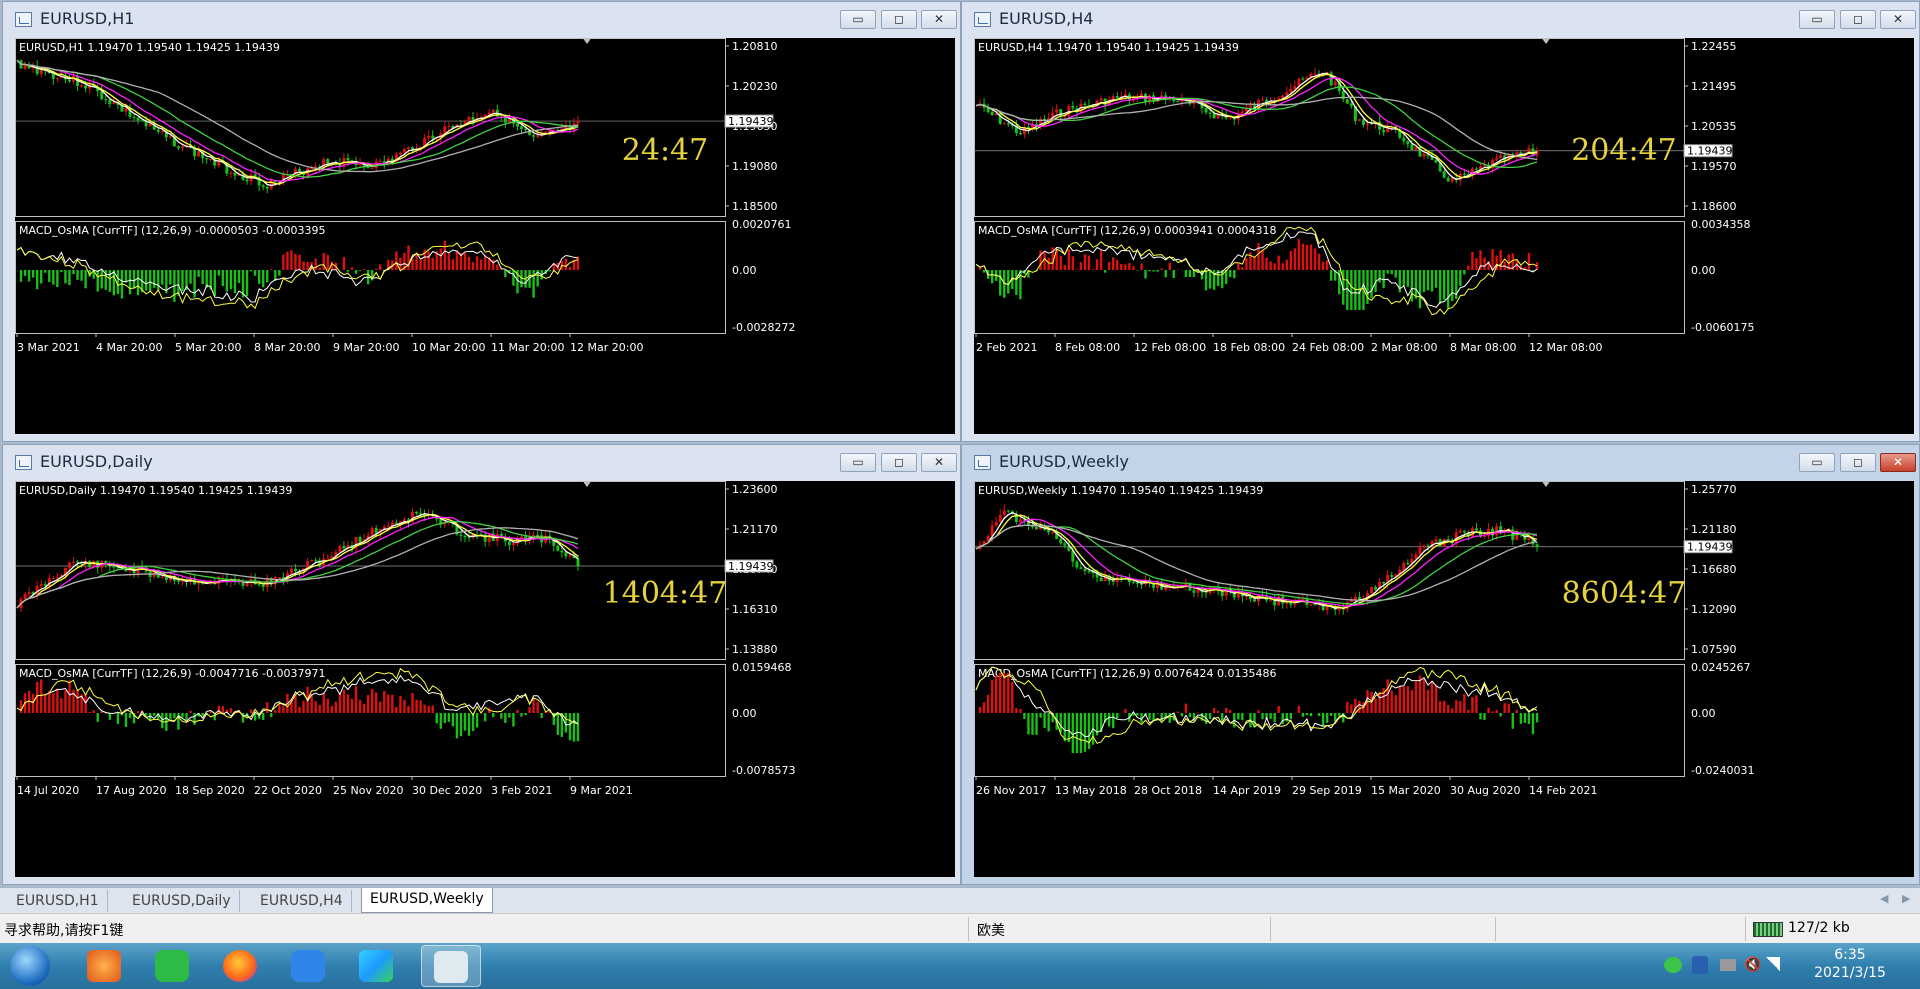  Describe the element at coordinates (377, 966) in the screenshot. I see `taskbar-media-player` at that location.